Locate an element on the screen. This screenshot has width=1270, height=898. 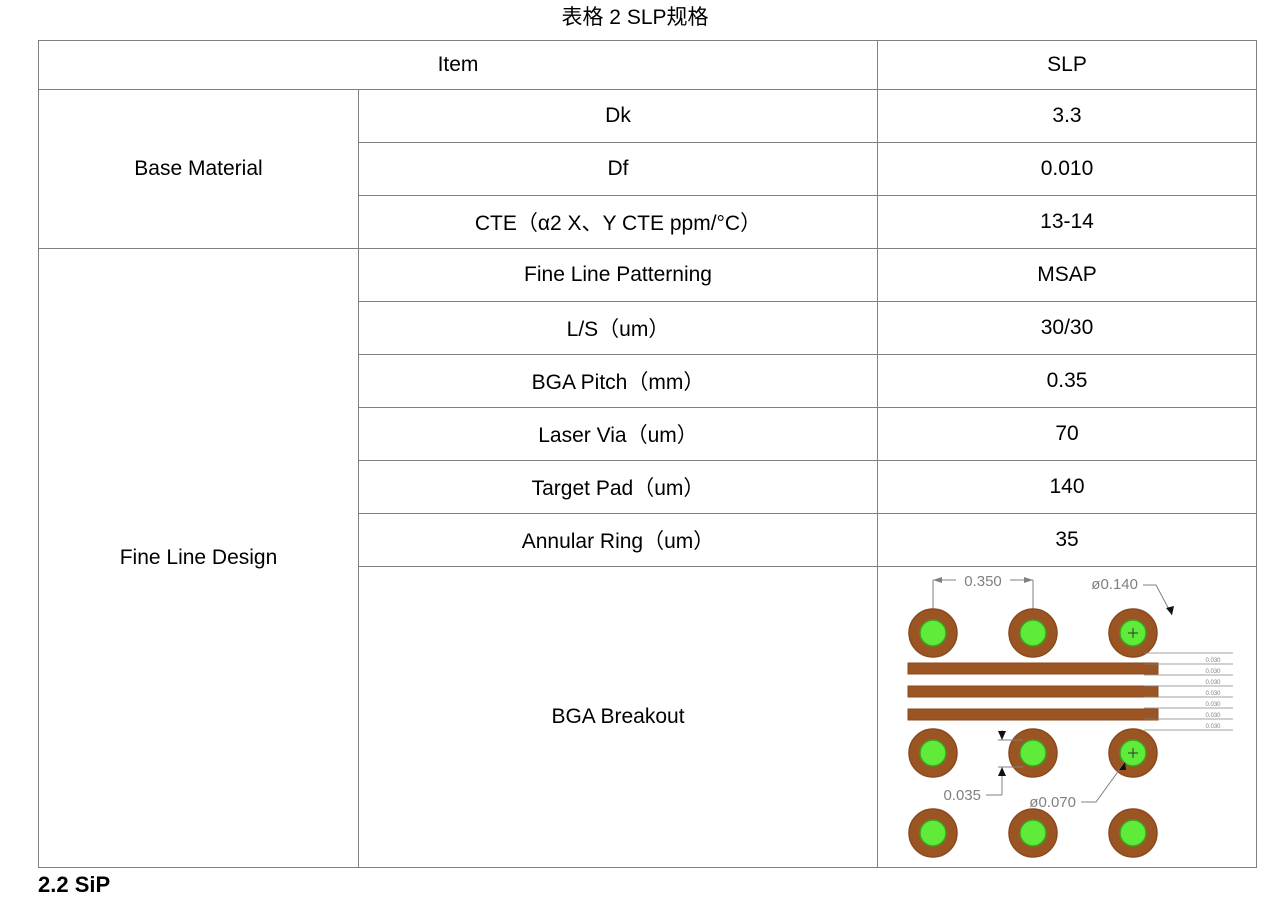
item-label-annular-ring: Annular Ring（um） is located at coordinates (618, 540).